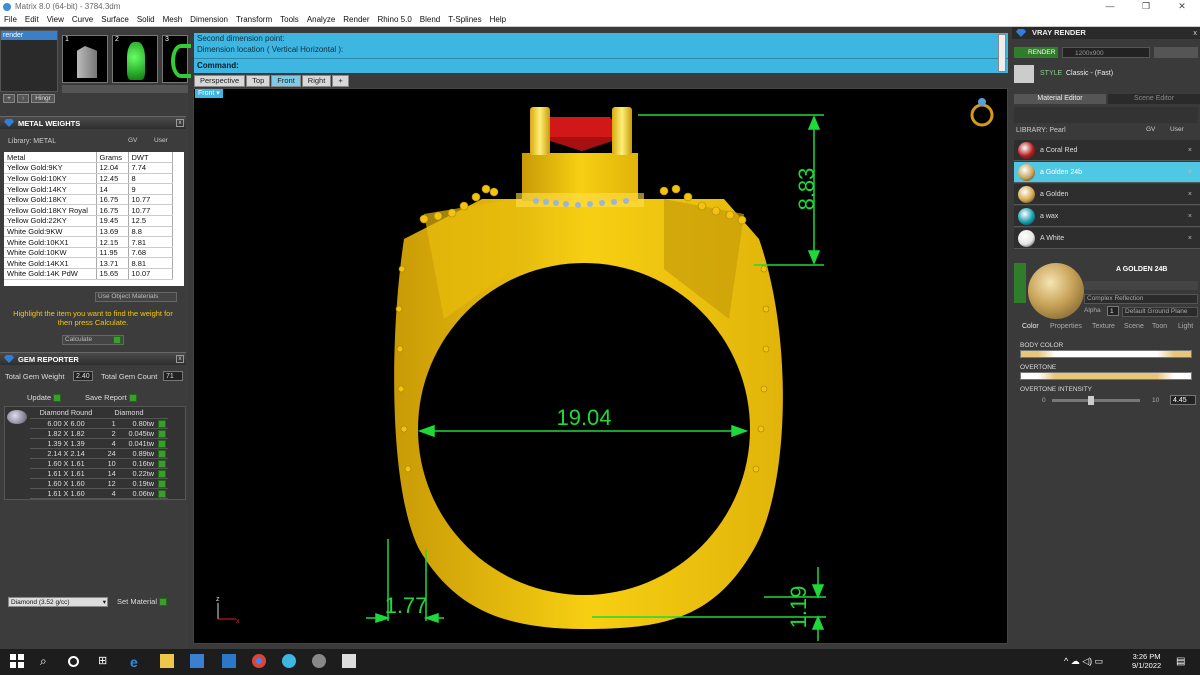  What do you see at coordinates (136, 297) in the screenshot?
I see `use-object-materials-dropdown: Use Object Materials` at bounding box center [136, 297].